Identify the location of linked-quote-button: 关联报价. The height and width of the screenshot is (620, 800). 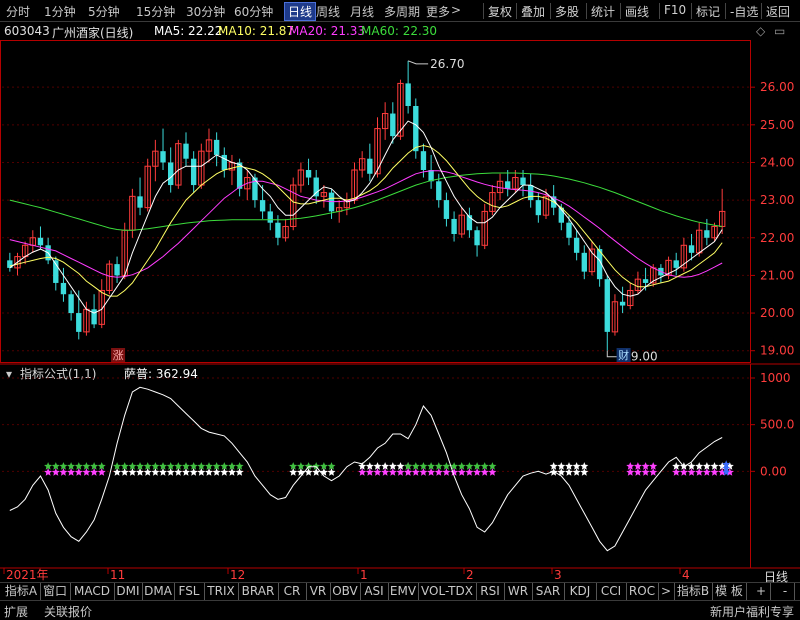
(68, 611).